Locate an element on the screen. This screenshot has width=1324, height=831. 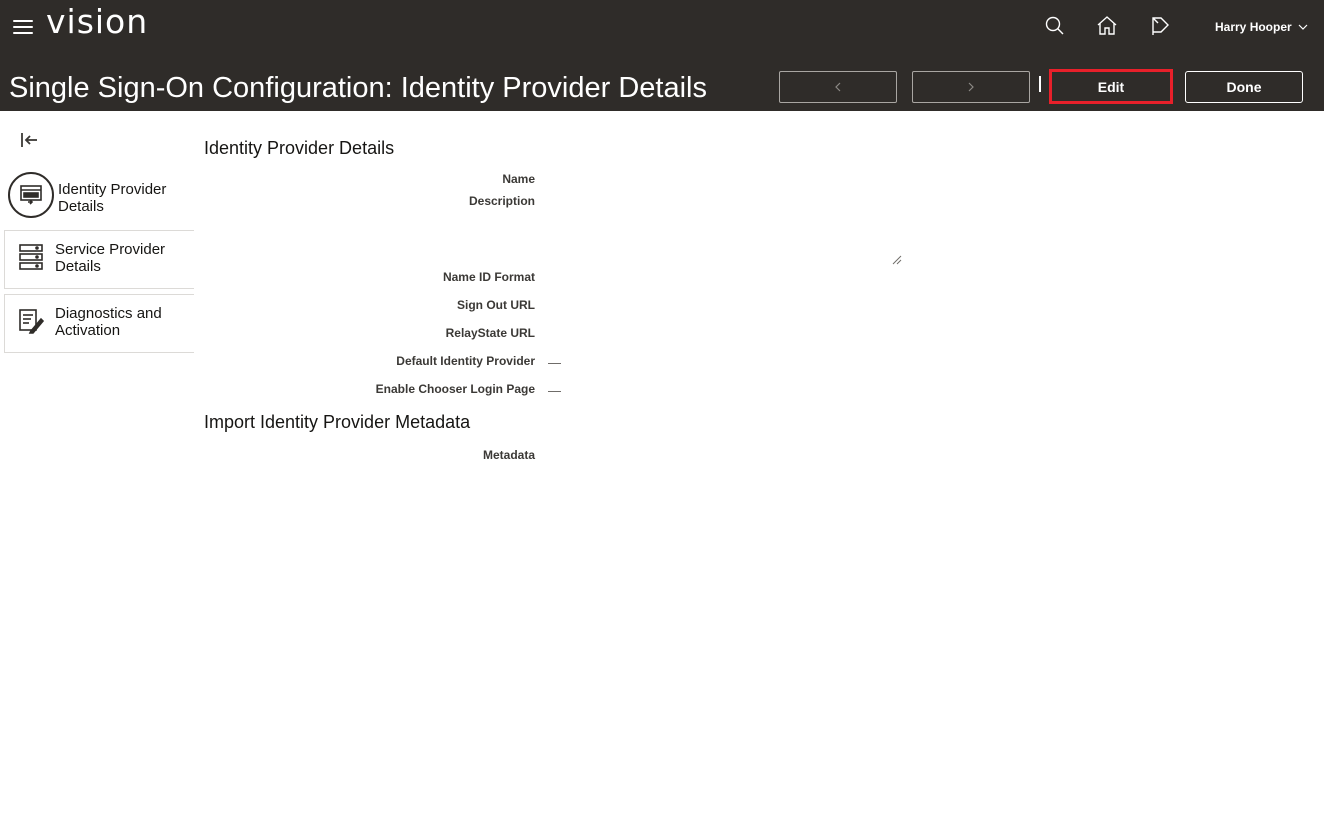
previous-button is located at coordinates (838, 87).